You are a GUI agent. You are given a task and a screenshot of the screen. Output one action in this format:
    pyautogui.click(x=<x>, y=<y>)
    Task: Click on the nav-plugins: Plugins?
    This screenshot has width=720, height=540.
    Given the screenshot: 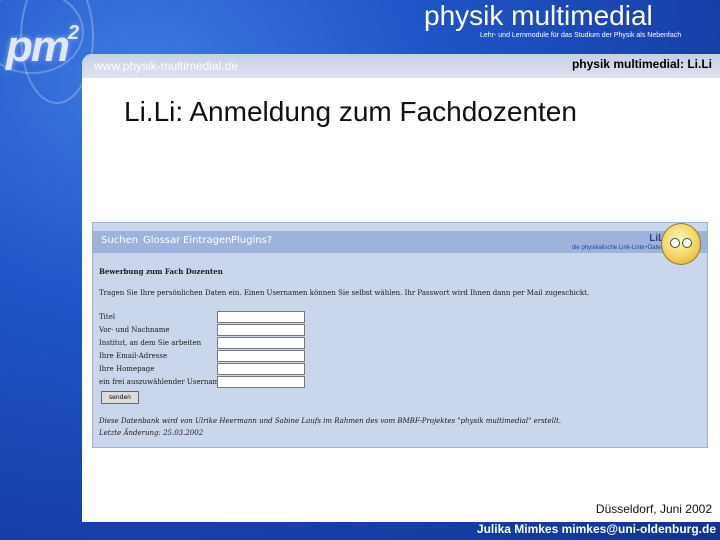 What is the action you would take?
    pyautogui.click(x=251, y=240)
    